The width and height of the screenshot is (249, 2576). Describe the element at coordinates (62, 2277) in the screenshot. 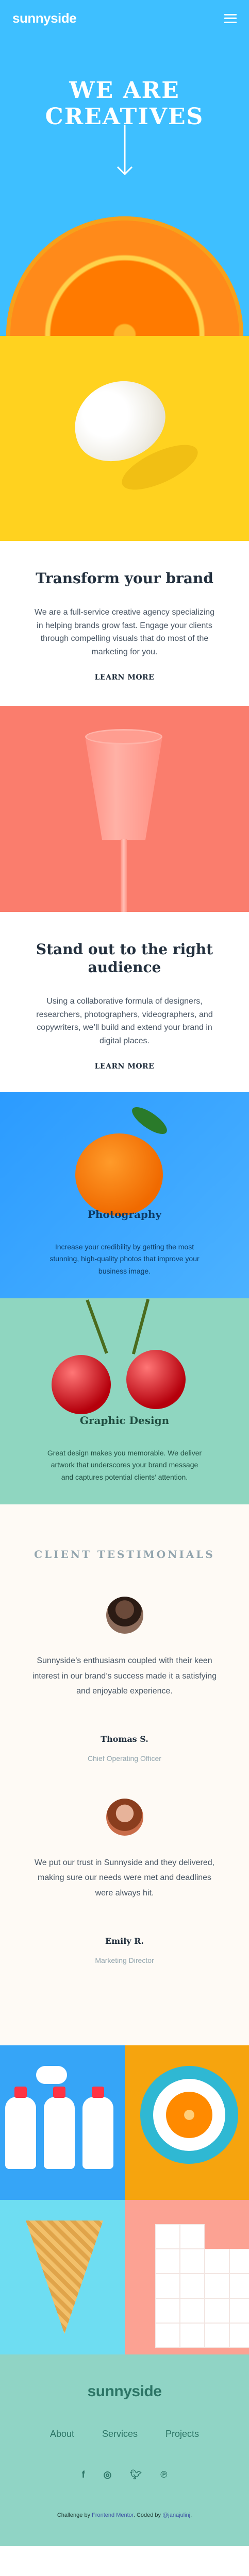

I see `gallery-cone-image` at that location.